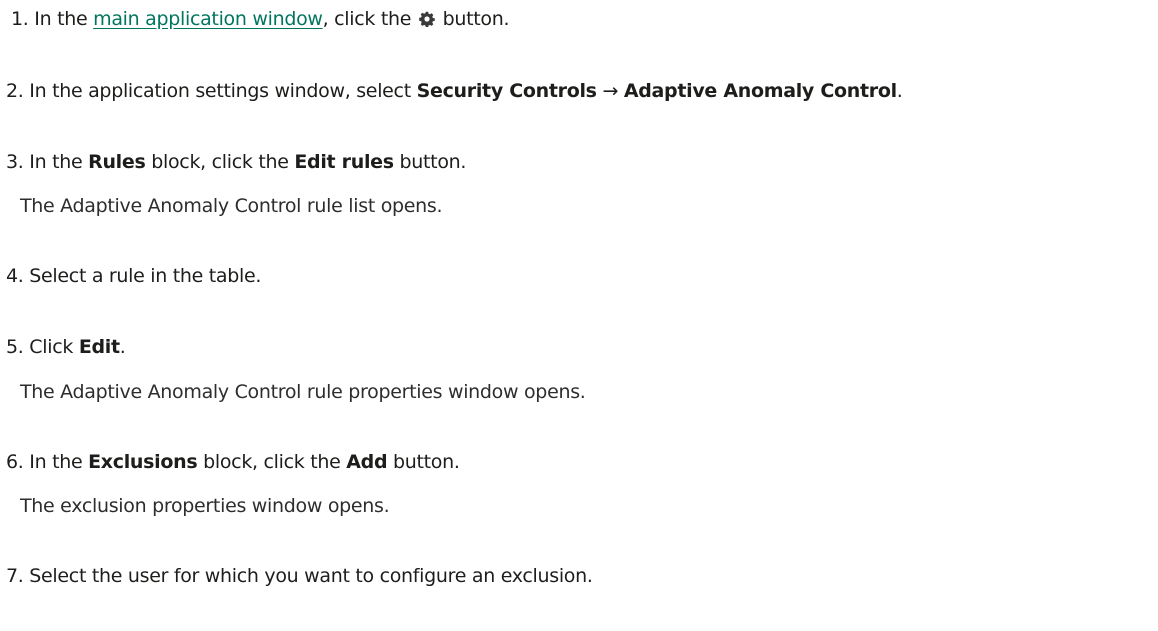  Describe the element at coordinates (344, 162) in the screenshot. I see `ui-term-edit-rules: Edit rules` at that location.